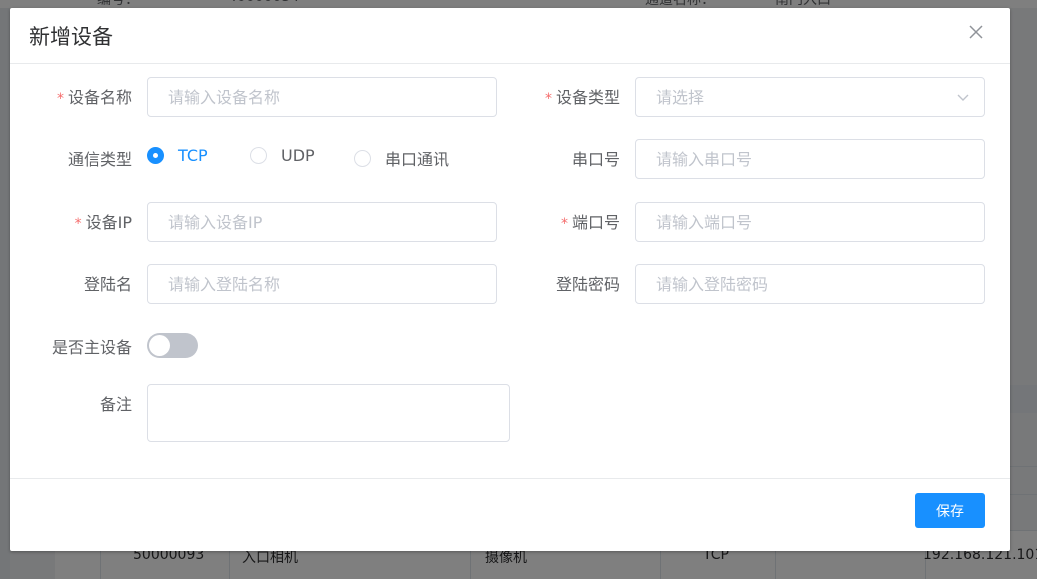  What do you see at coordinates (94, 97) in the screenshot?
I see `device-name-label: * 设备名称` at bounding box center [94, 97].